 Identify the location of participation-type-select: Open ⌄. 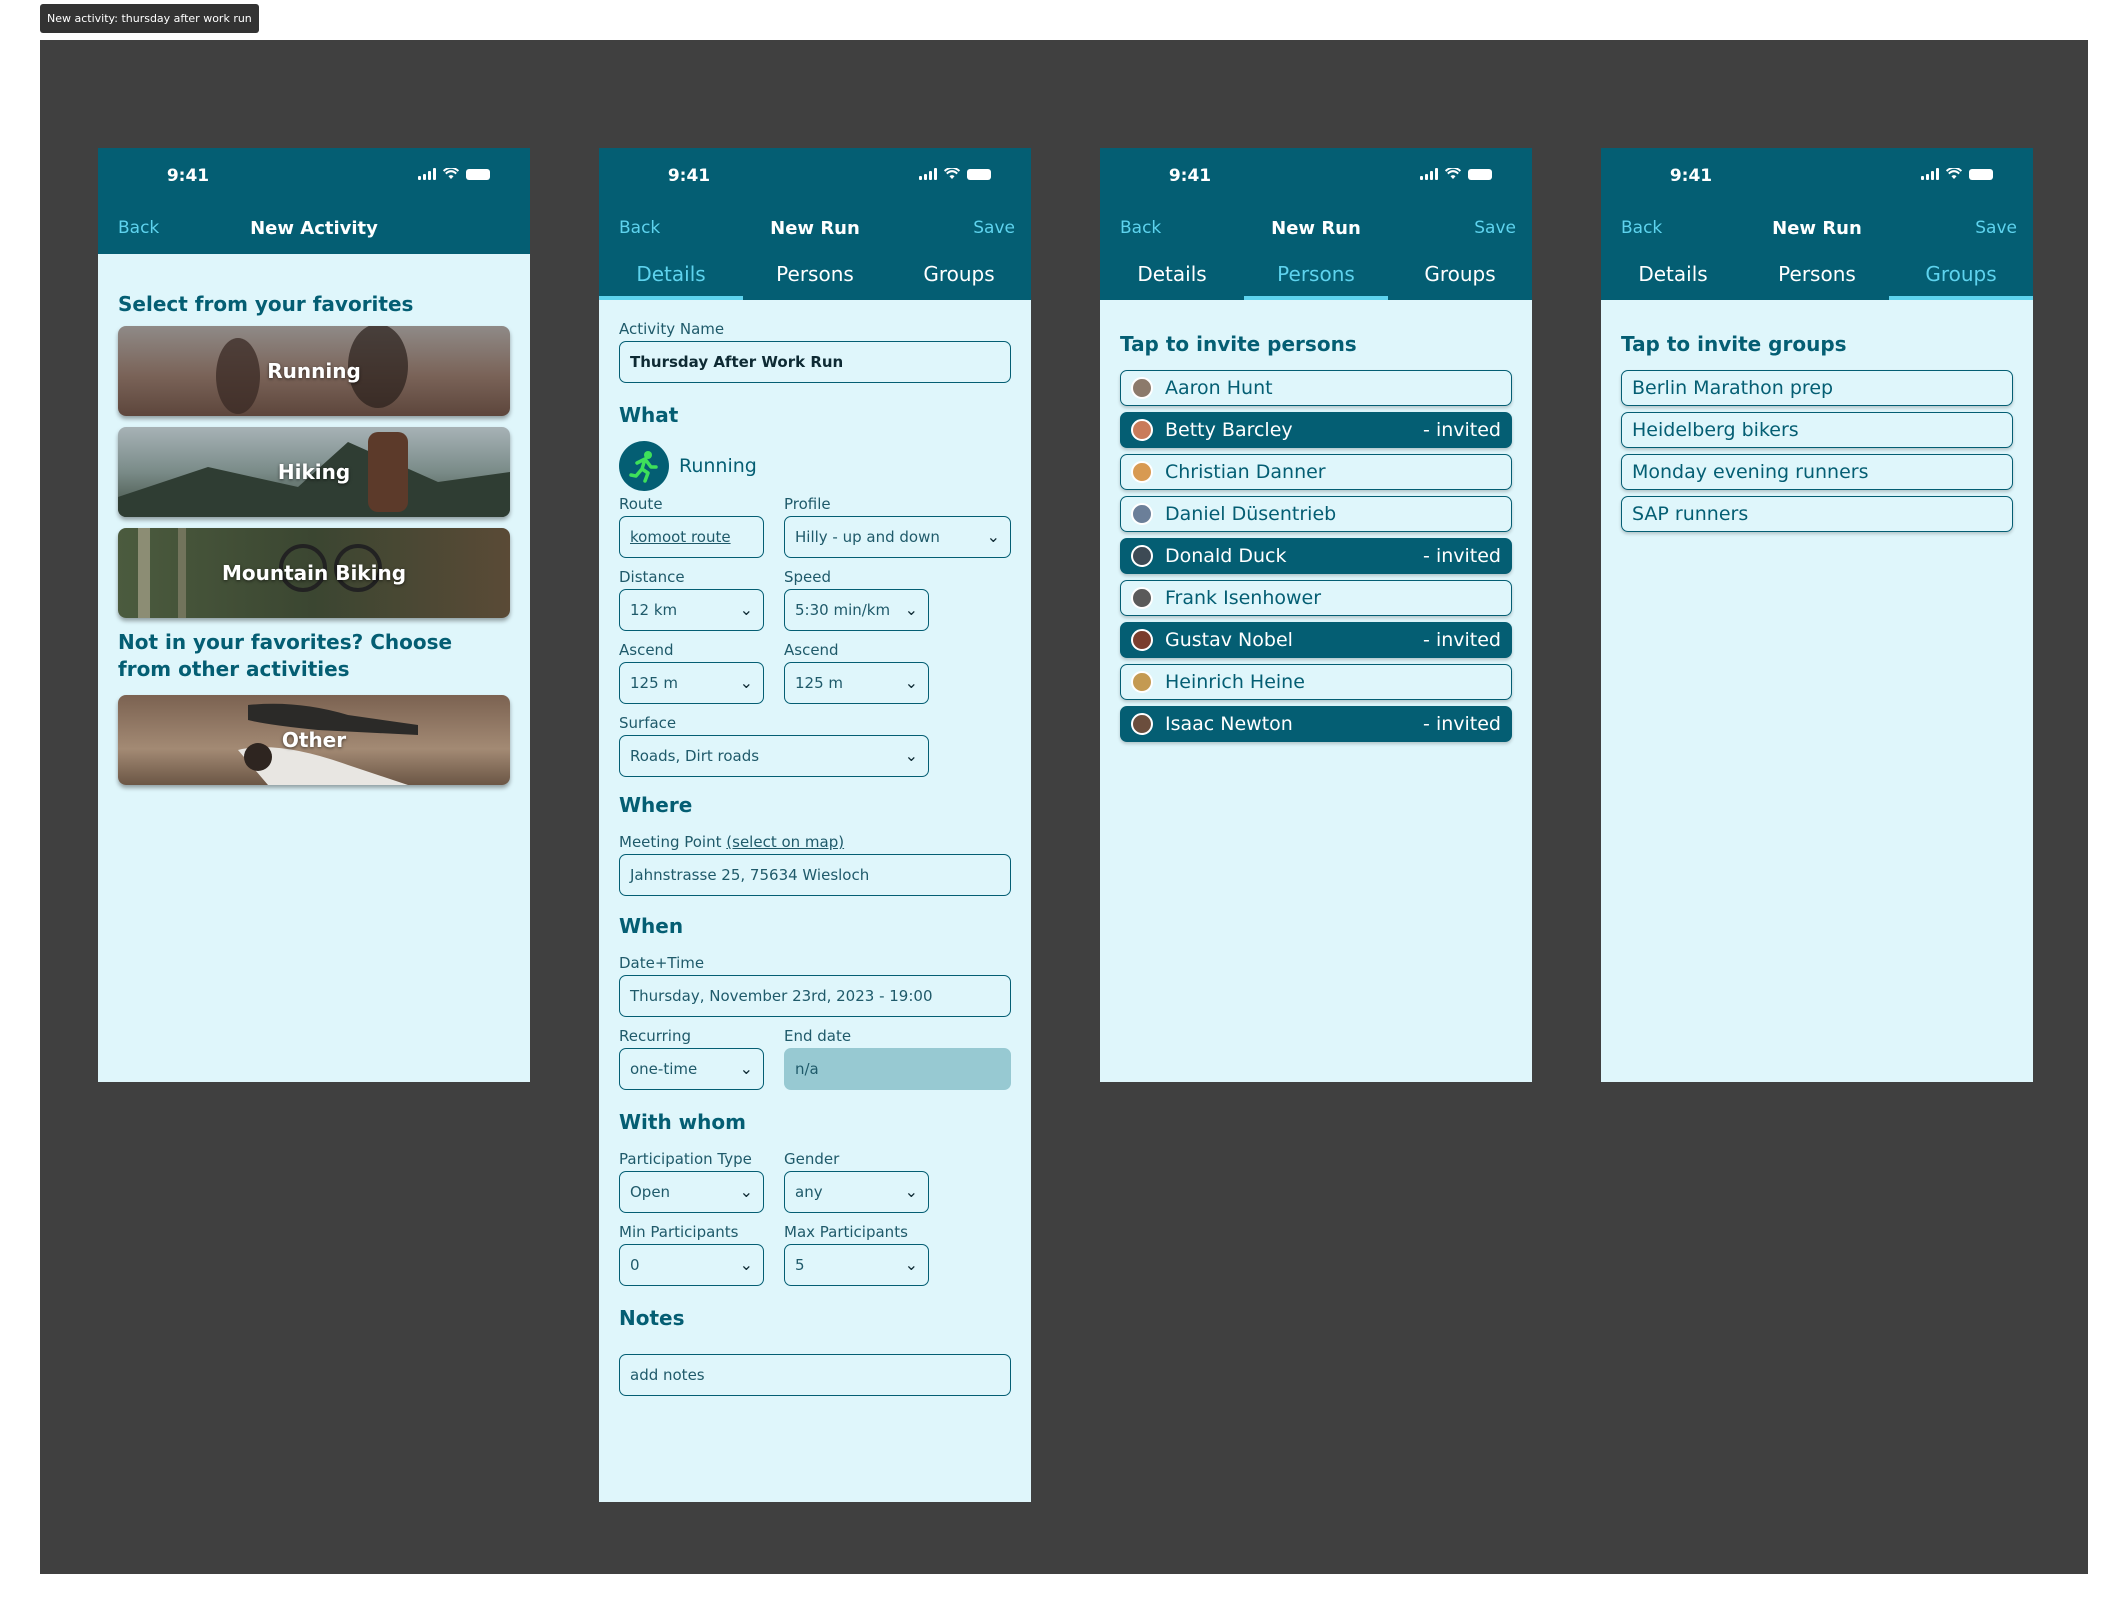
(691, 1192).